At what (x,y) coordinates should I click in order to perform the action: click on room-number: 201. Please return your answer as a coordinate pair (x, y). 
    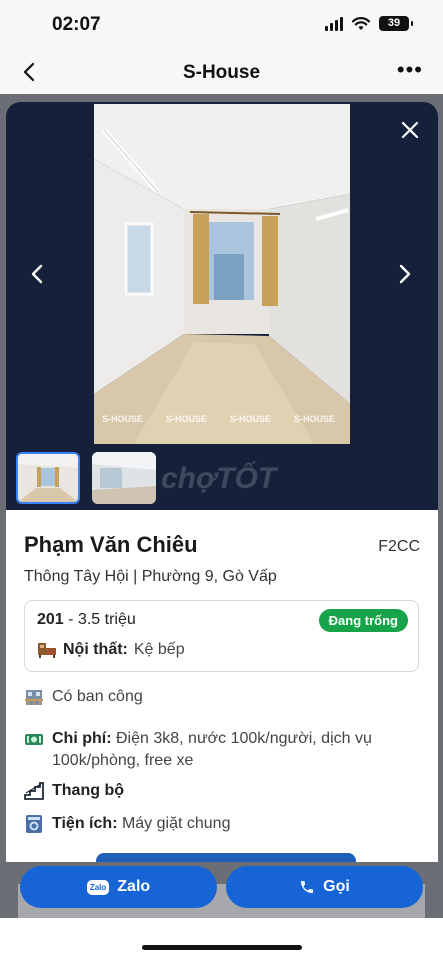
    Looking at the image, I should click on (50, 619).